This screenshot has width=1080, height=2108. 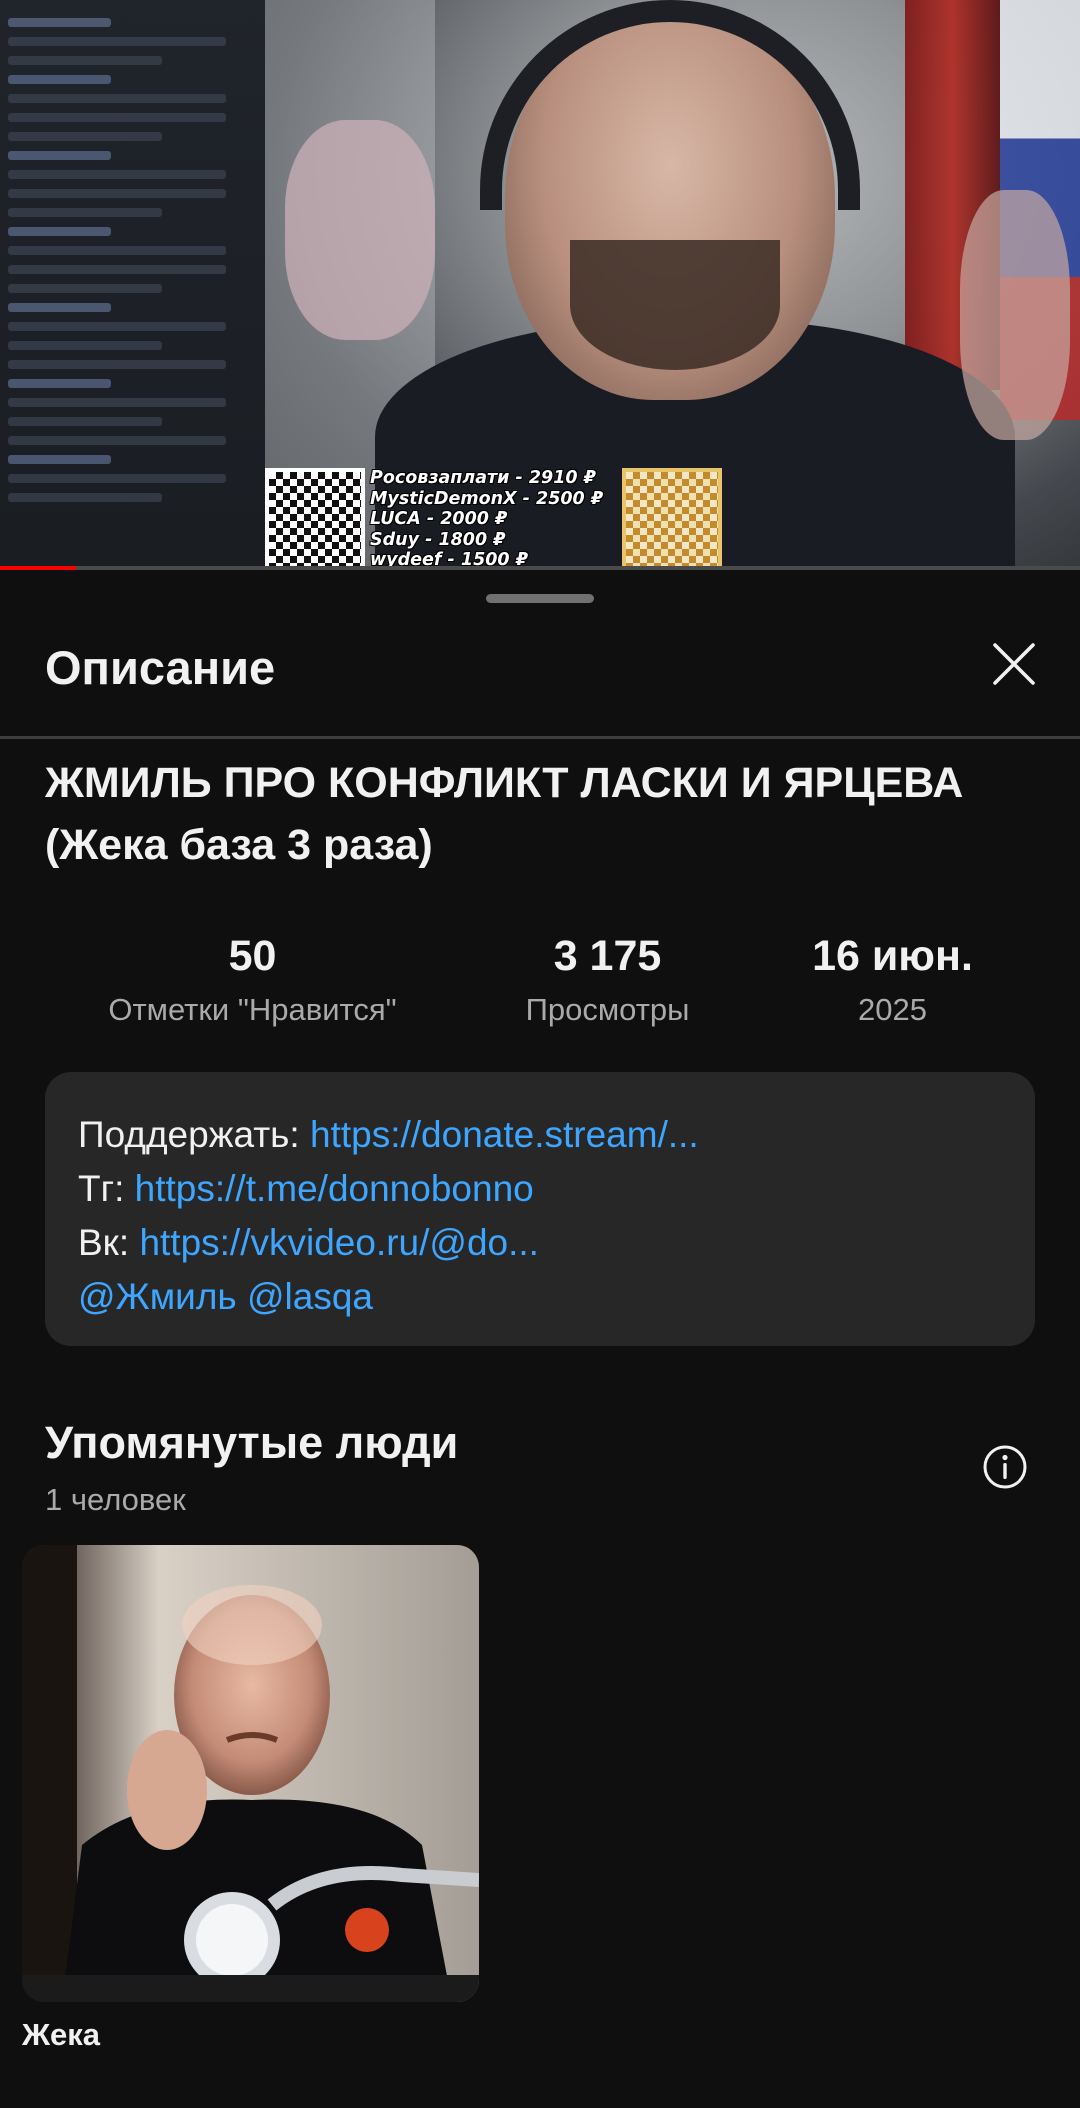 What do you see at coordinates (109, 1242) in the screenshot?
I see `vk-label: Вк:` at bounding box center [109, 1242].